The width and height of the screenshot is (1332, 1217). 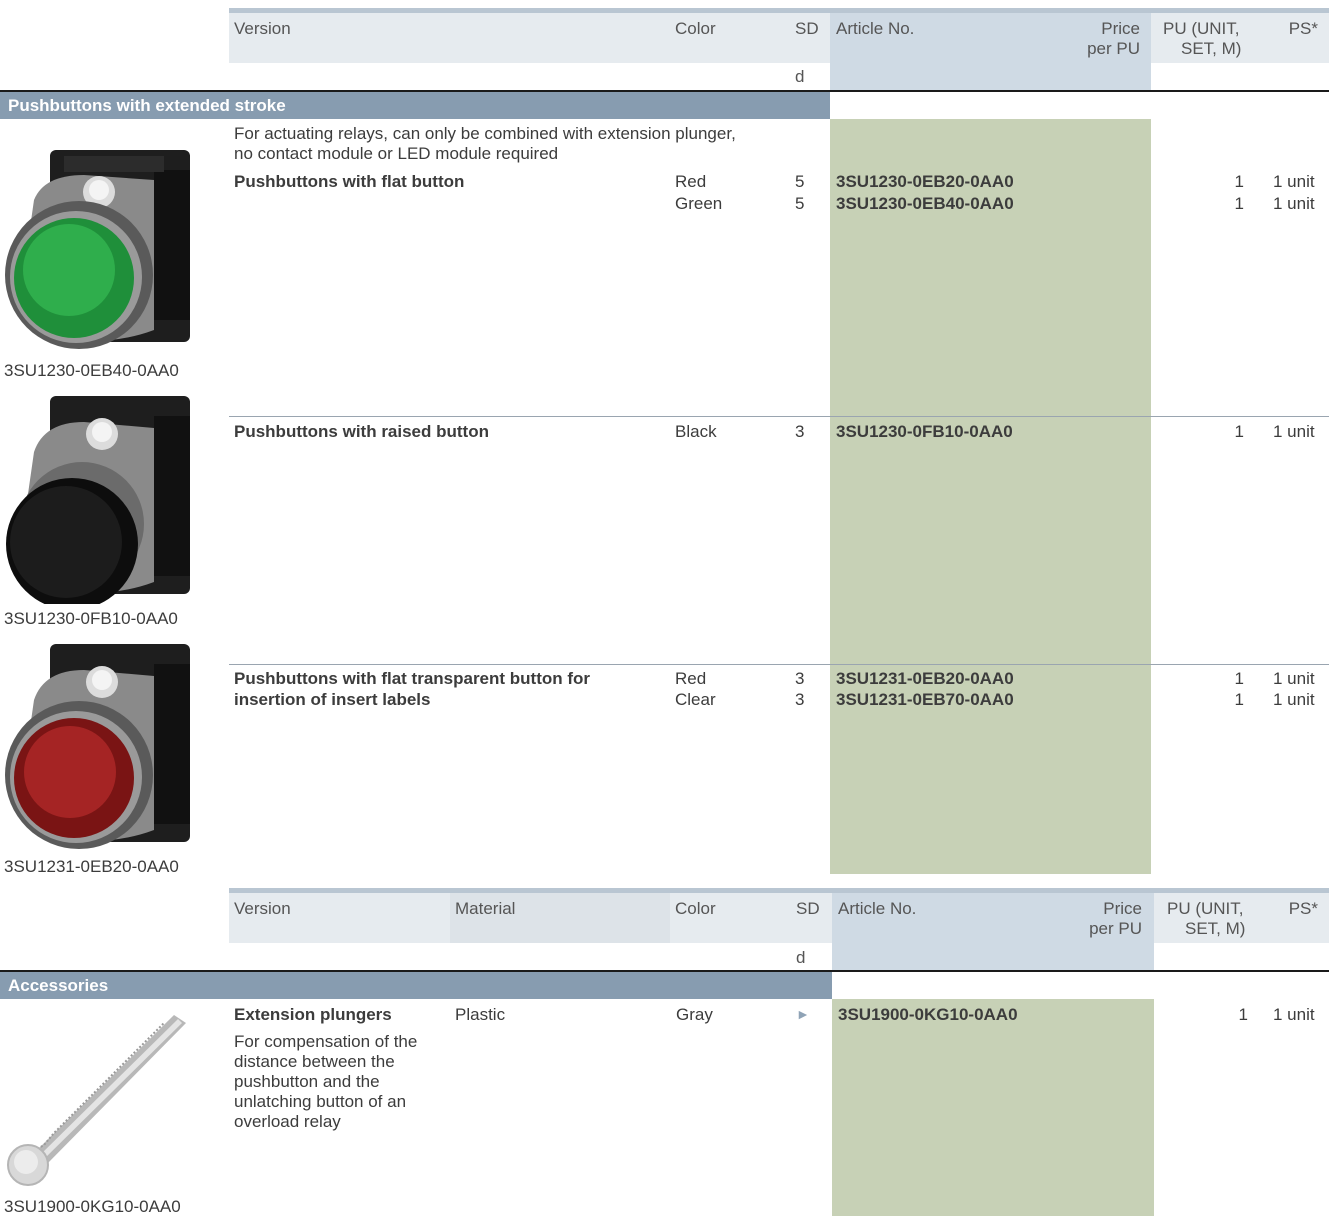 What do you see at coordinates (320, 1101) in the screenshot?
I see `item-description-line: unlatching button of an` at bounding box center [320, 1101].